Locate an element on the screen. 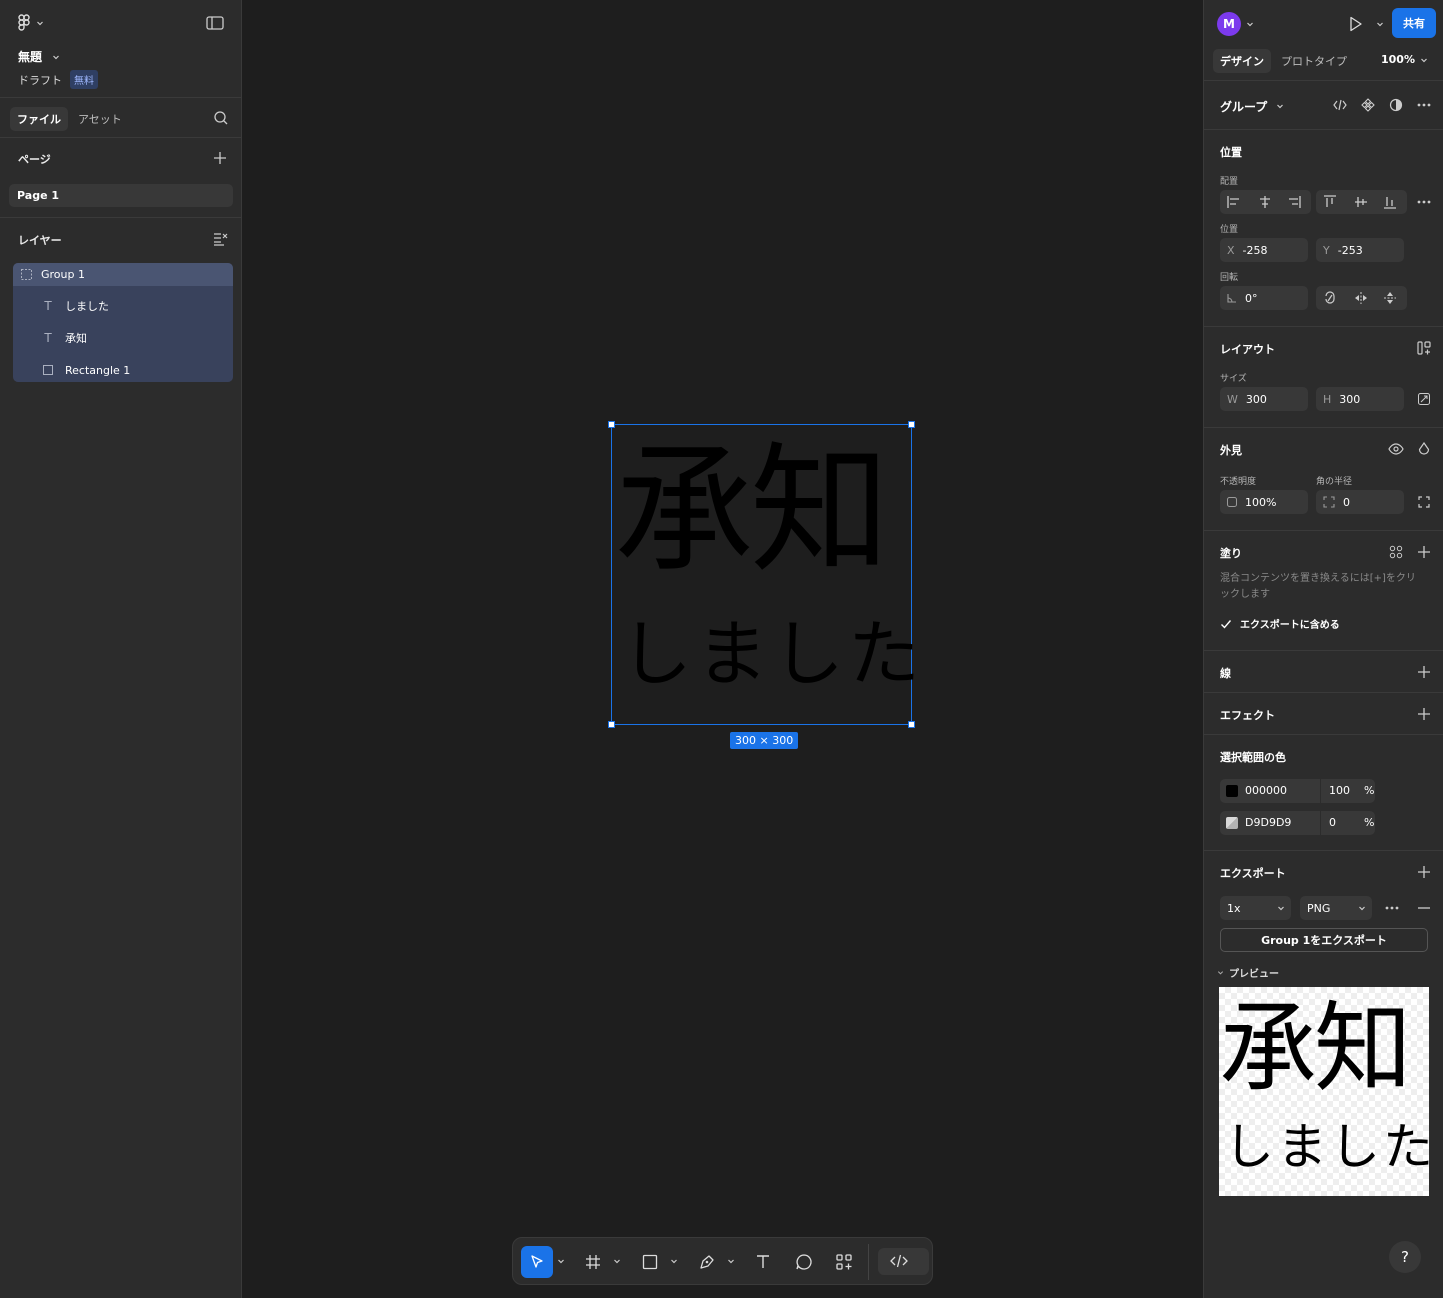  search-icon is located at coordinates (221, 120).